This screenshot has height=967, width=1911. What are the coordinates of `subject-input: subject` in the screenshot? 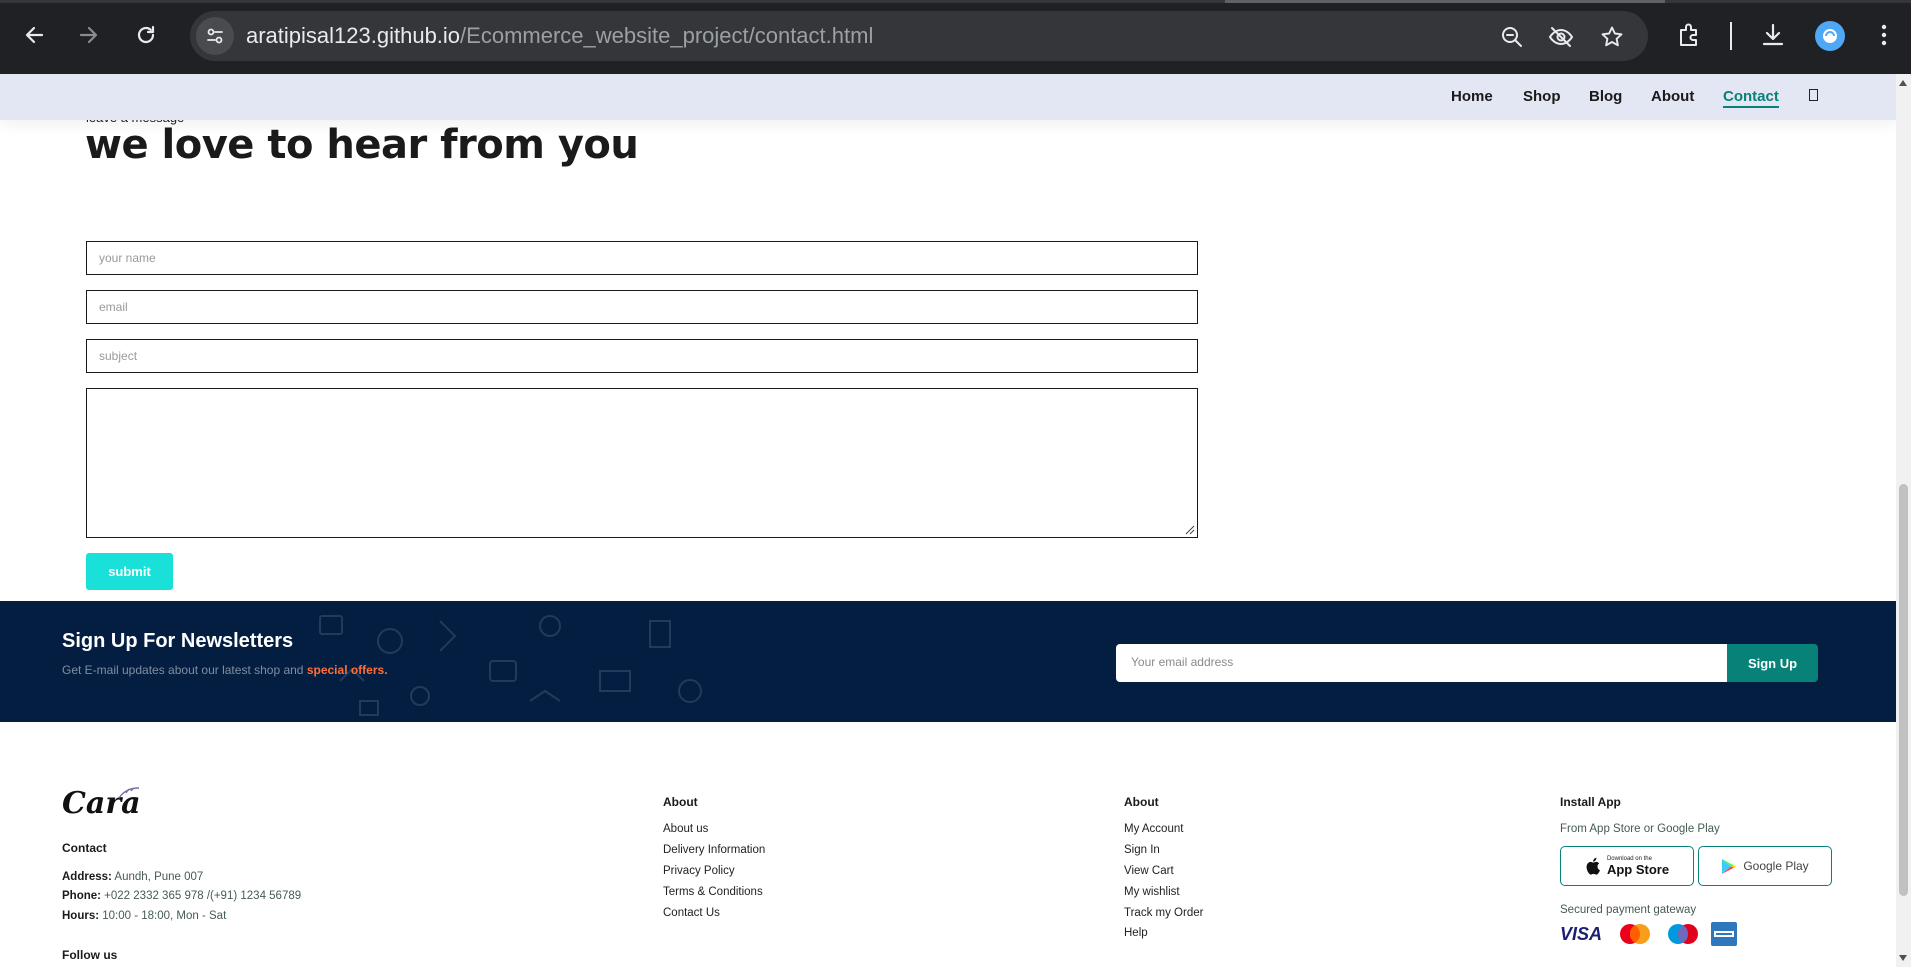 It's located at (642, 356).